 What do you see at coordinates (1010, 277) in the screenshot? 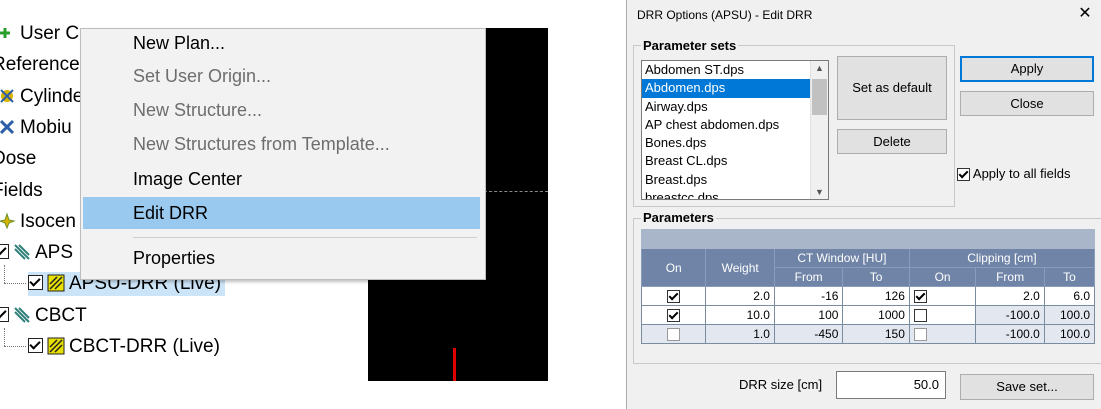
I see `header-clip-from: From` at bounding box center [1010, 277].